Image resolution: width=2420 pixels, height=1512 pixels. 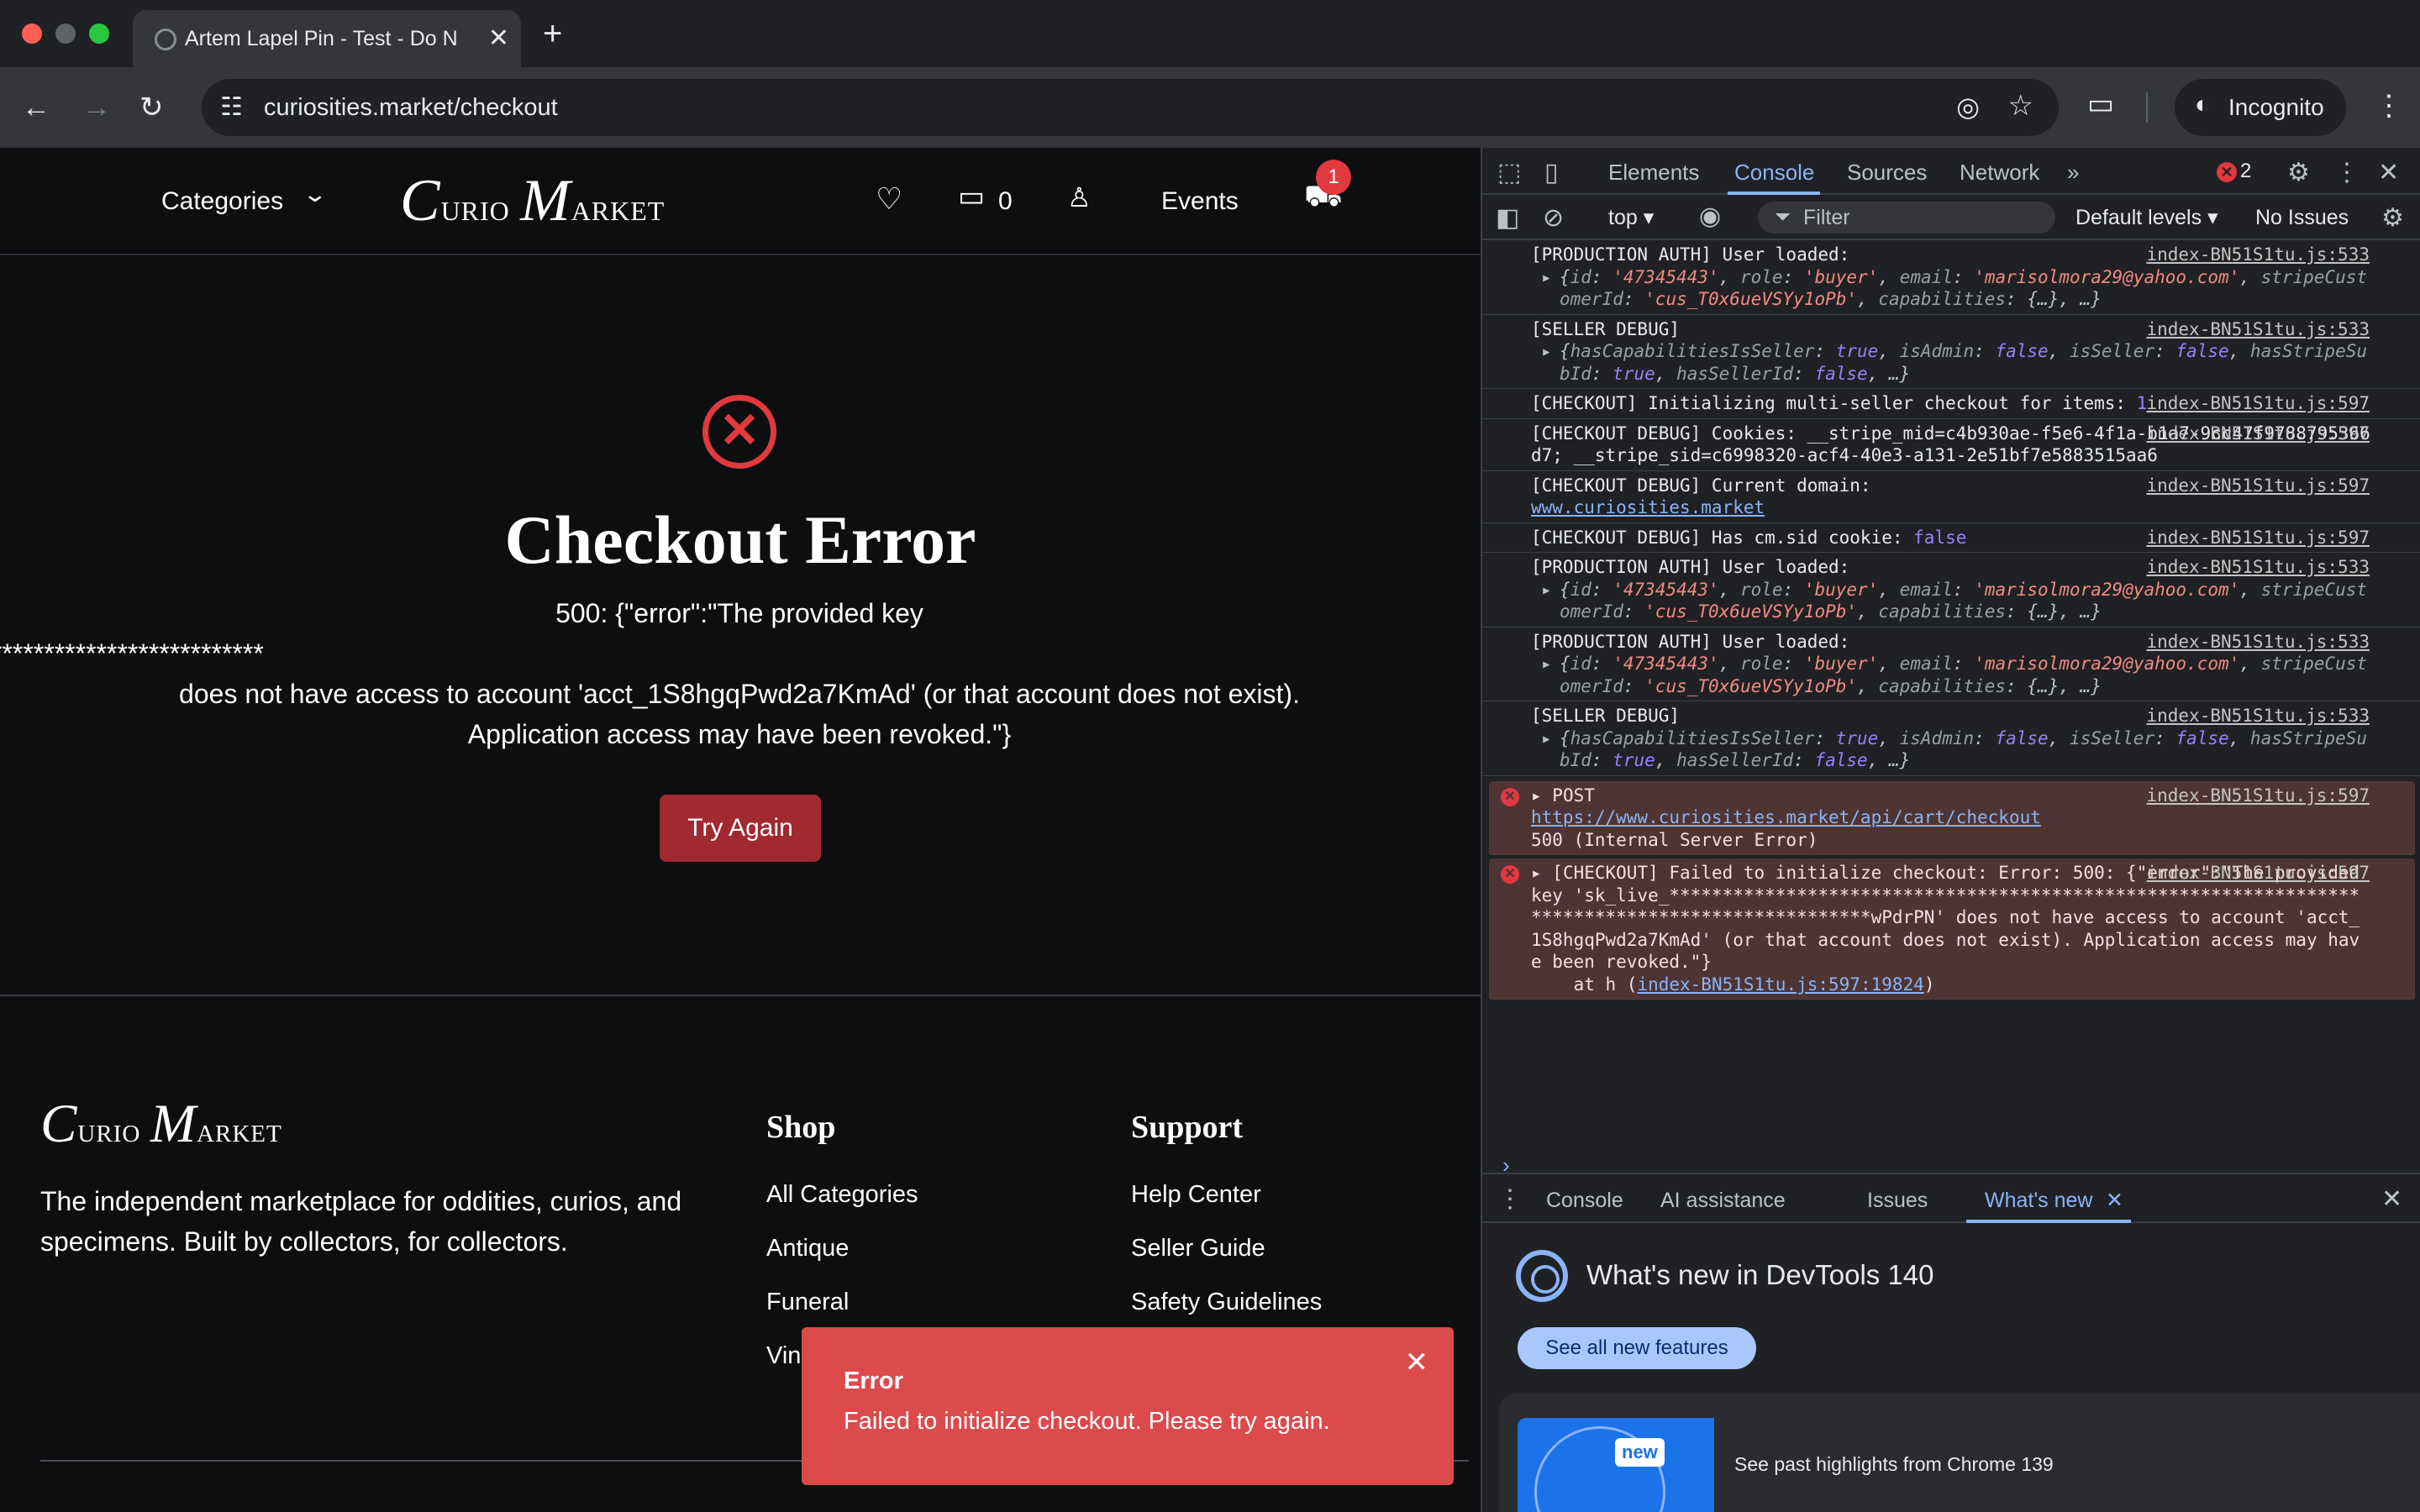 I want to click on tab-search-icon: ▭, so click(x=2100, y=104).